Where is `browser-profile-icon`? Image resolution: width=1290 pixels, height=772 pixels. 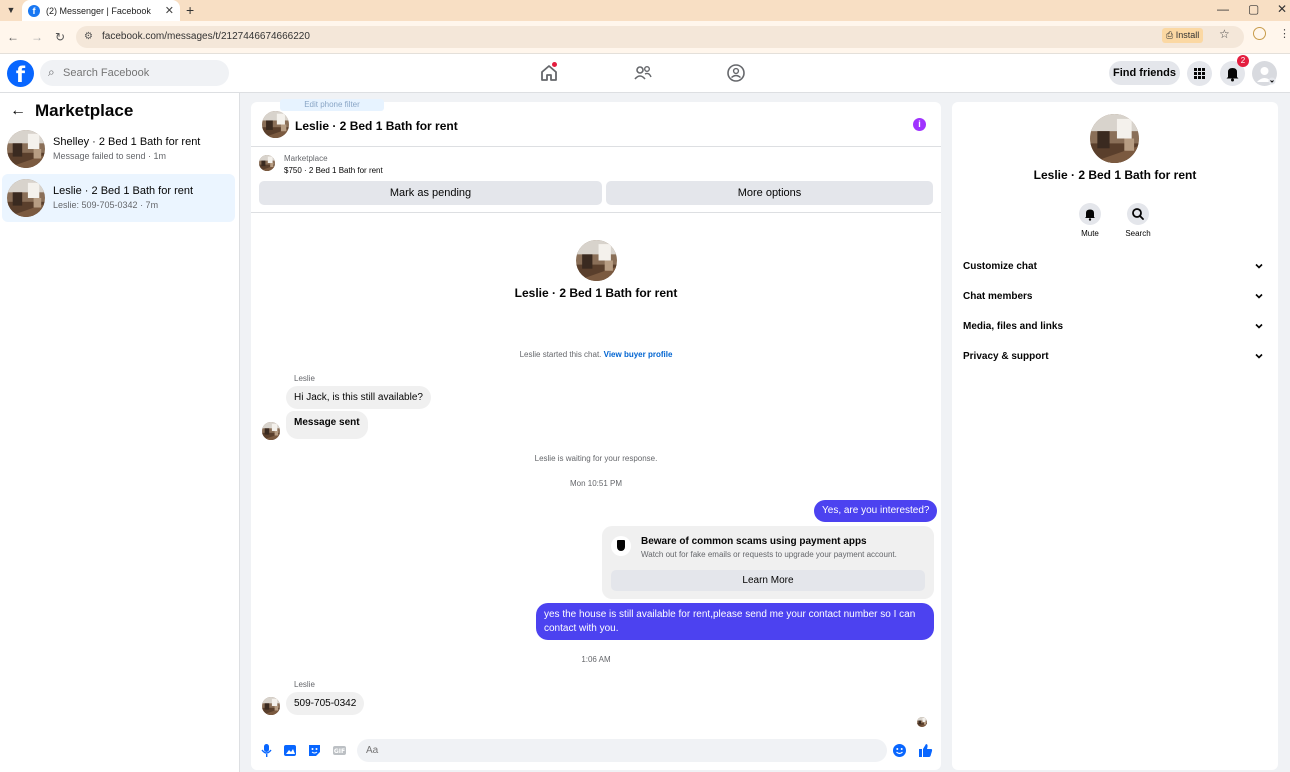
browser-profile-icon is located at coordinates (1259, 33).